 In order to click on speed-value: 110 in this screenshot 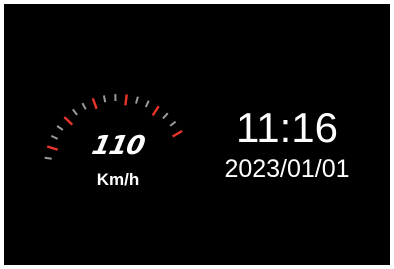, I will do `click(118, 146)`.